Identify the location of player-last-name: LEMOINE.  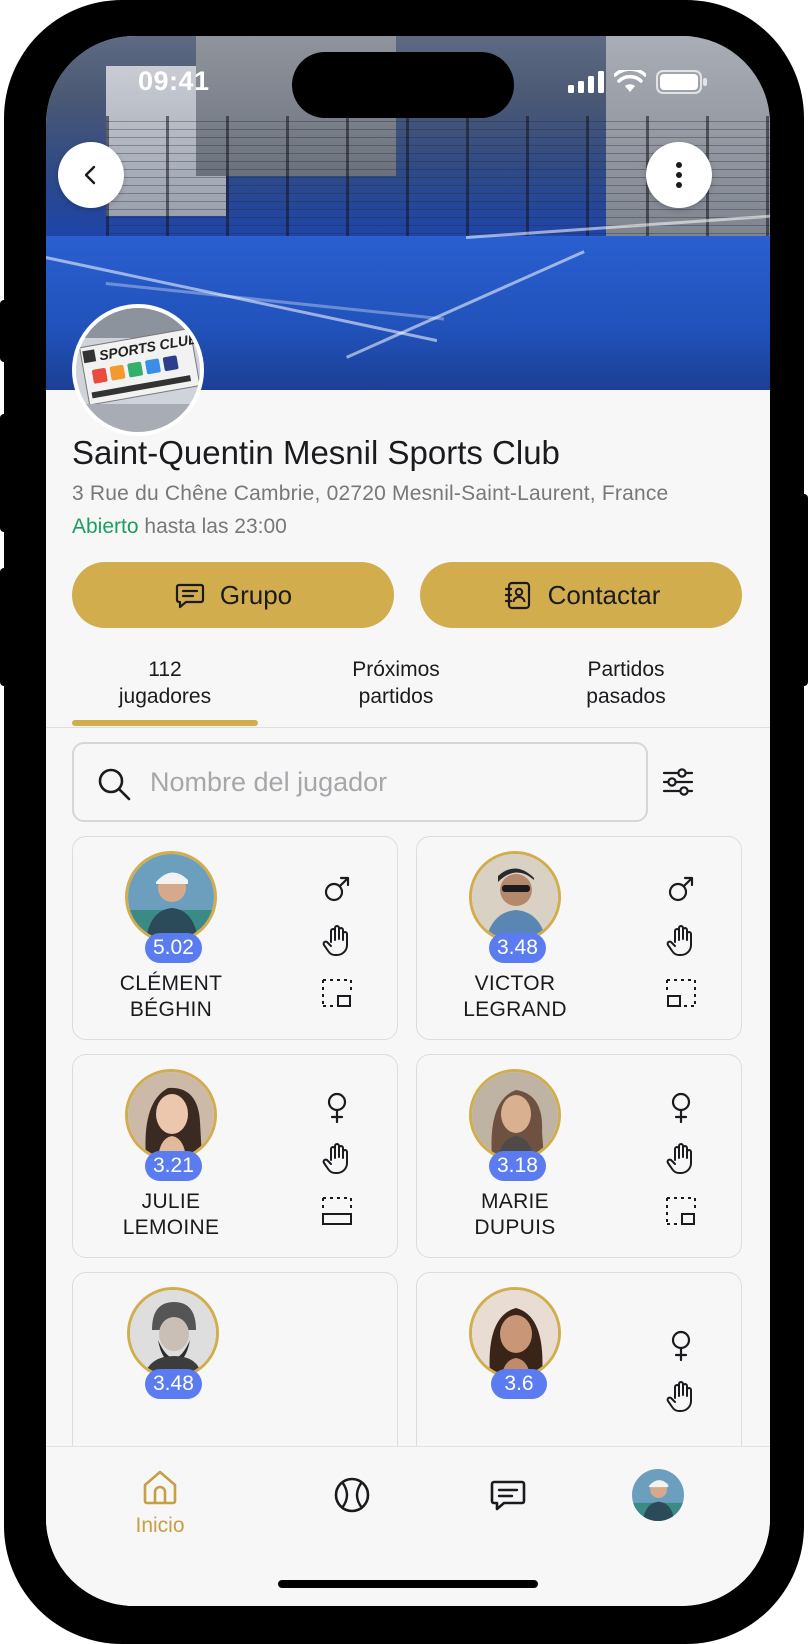
(171, 1227).